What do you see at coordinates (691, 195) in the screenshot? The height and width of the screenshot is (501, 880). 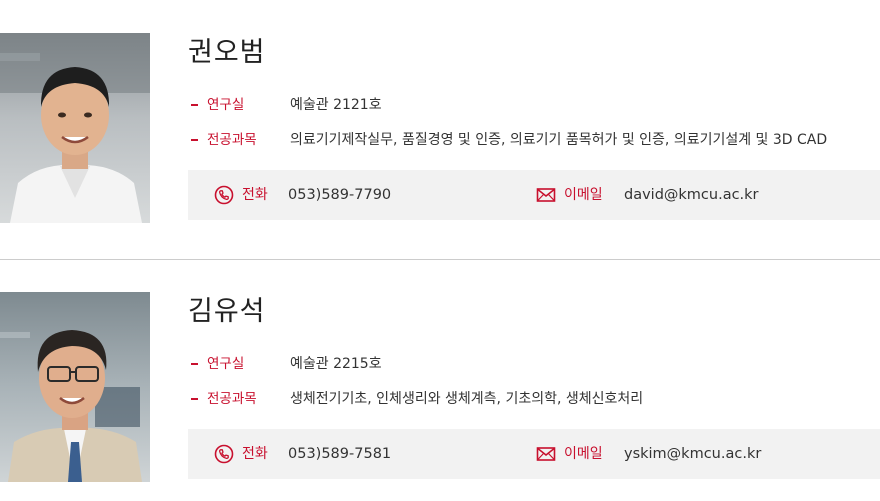 I see `email-value: david@kmcu.ac.kr` at bounding box center [691, 195].